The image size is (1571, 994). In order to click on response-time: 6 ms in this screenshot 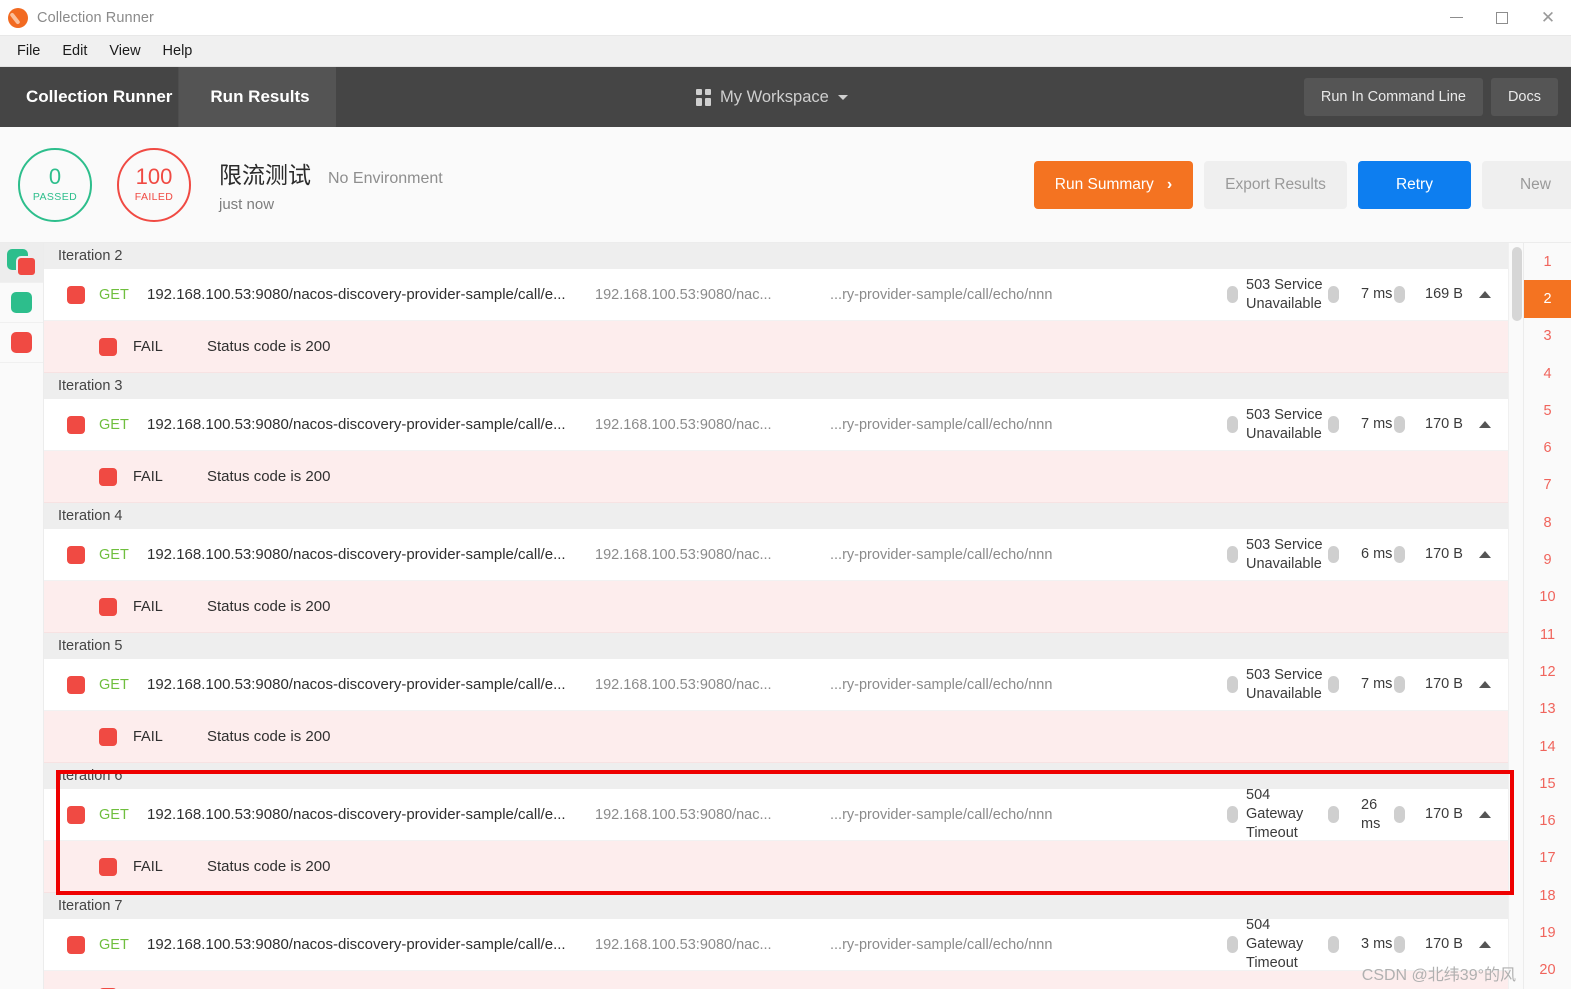, I will do `click(1377, 554)`.